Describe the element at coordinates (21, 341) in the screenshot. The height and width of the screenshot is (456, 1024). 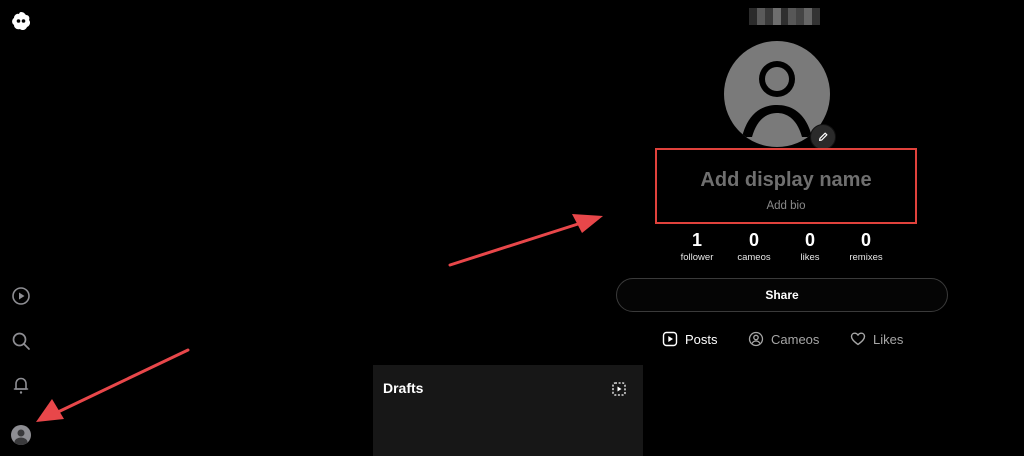
I see `search-icon` at that location.